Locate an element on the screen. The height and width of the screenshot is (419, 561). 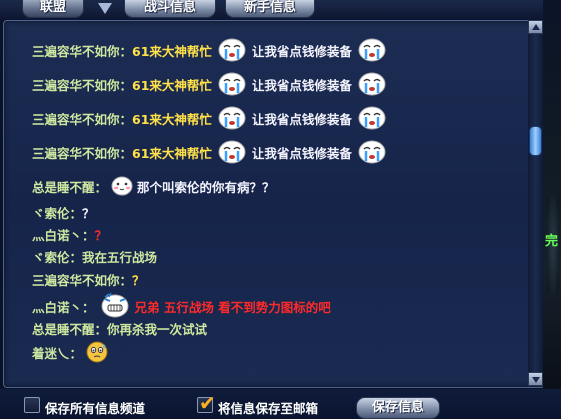
chat-speaker: 着迷乀： is located at coordinates (57, 353).